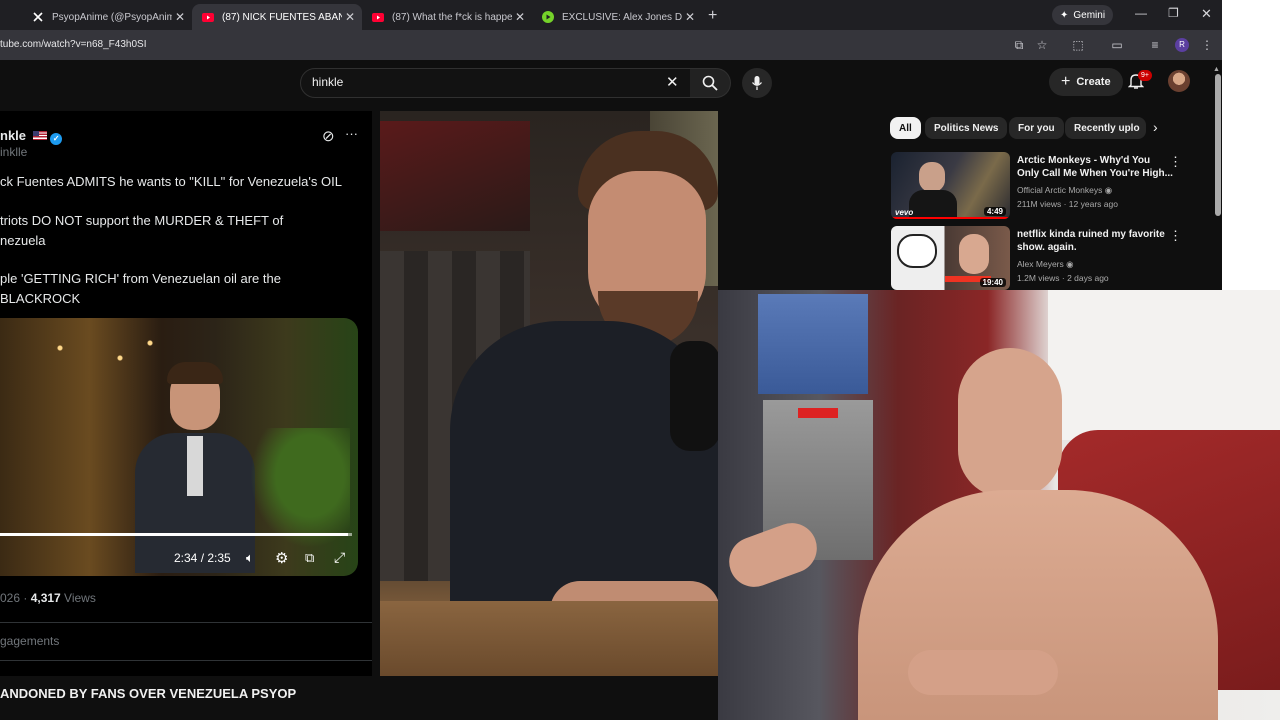  Describe the element at coordinates (694, 396) in the screenshot. I see `microphone` at that location.